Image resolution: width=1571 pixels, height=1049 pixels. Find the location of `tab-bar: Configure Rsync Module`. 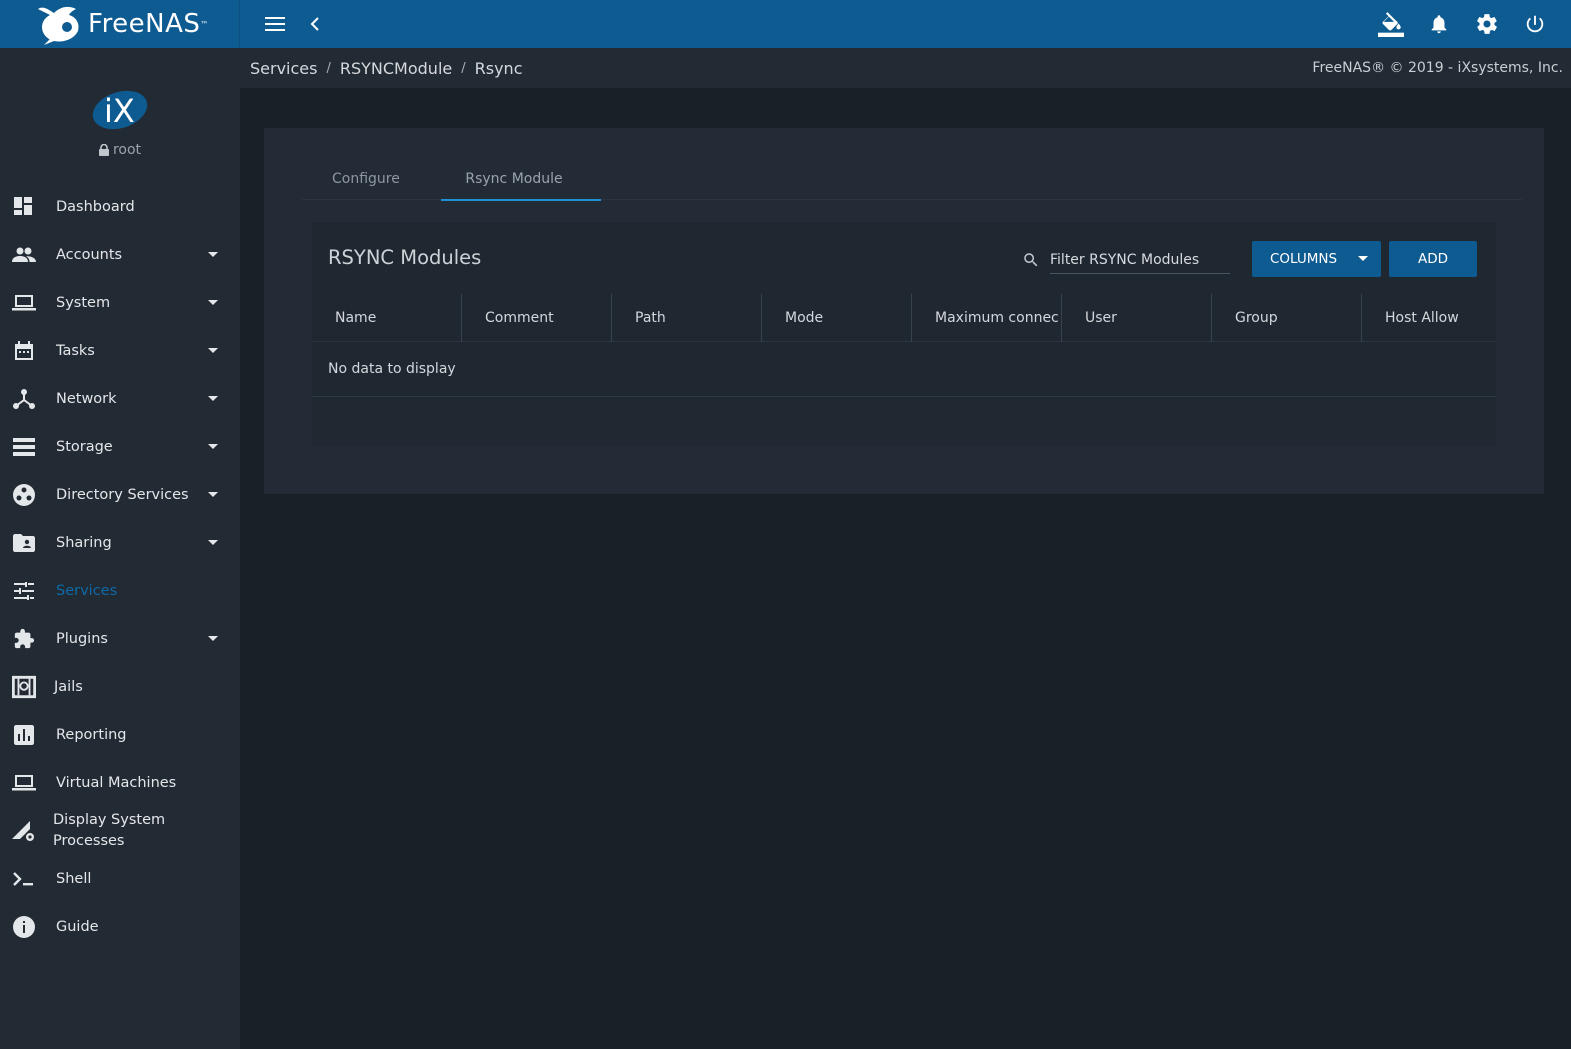

tab-bar: Configure Rsync Module is located at coordinates (912, 179).